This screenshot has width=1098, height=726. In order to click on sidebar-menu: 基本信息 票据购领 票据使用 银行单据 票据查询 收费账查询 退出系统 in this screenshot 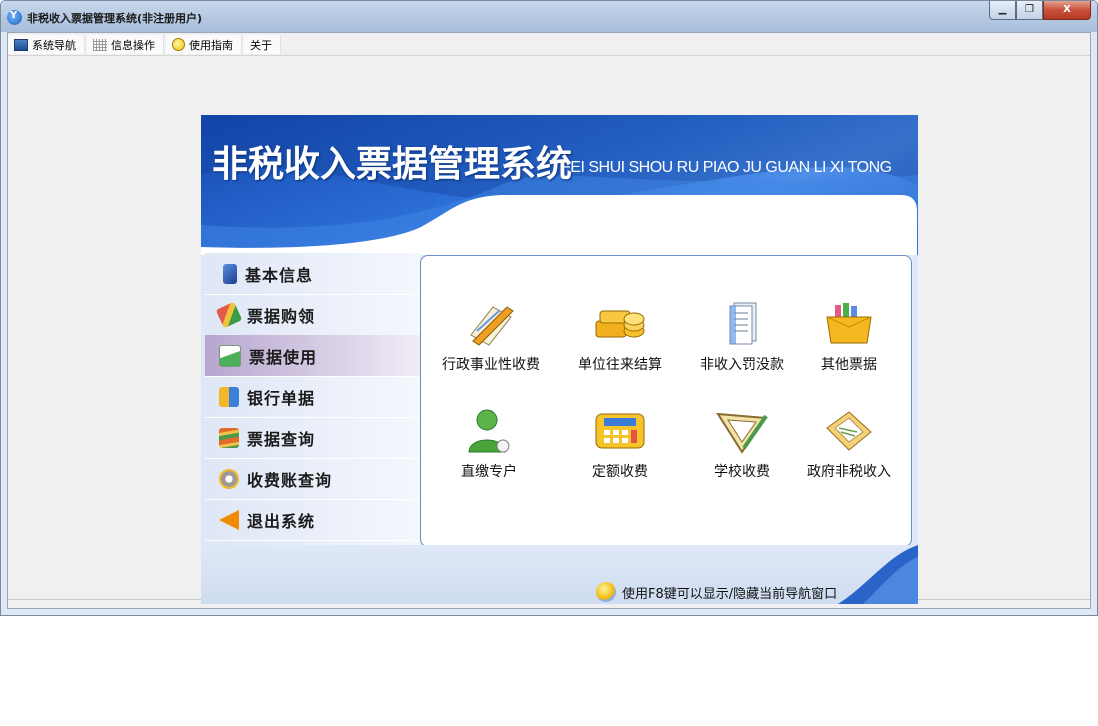, I will do `click(312, 399)`.